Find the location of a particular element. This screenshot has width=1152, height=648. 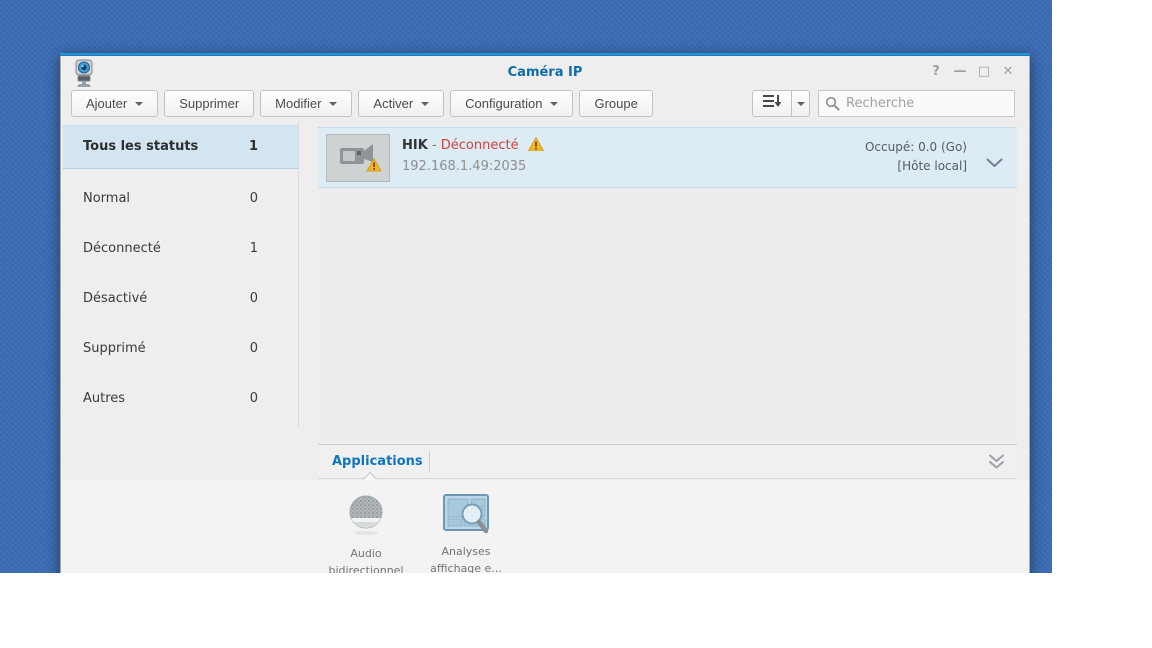

collapse-double-chevron-icon is located at coordinates (996, 464).